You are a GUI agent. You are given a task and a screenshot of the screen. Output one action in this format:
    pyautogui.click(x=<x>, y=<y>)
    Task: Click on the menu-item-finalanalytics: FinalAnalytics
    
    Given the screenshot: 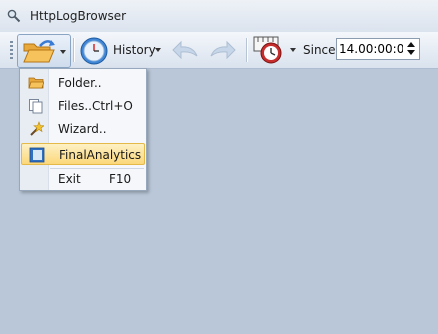 What is the action you would take?
    pyautogui.click(x=83, y=154)
    